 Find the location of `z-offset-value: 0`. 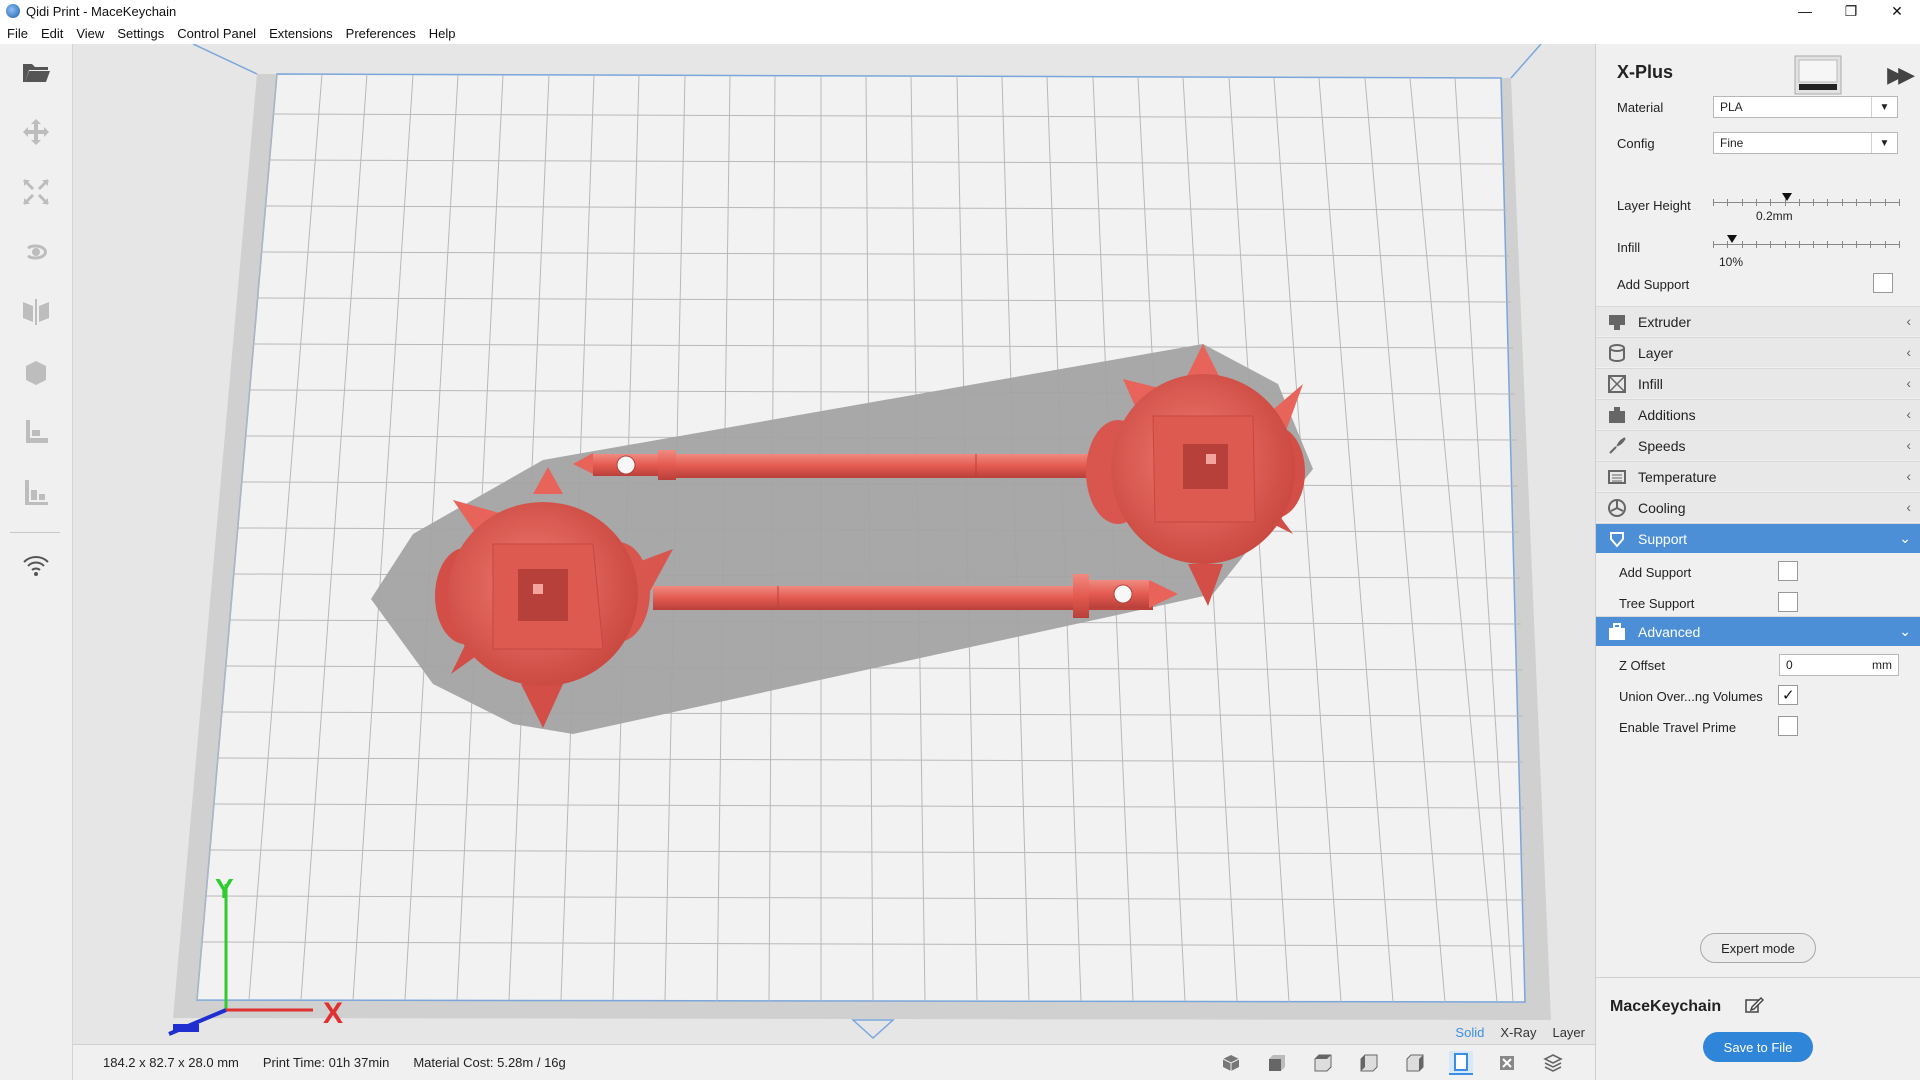

z-offset-value: 0 is located at coordinates (1789, 665).